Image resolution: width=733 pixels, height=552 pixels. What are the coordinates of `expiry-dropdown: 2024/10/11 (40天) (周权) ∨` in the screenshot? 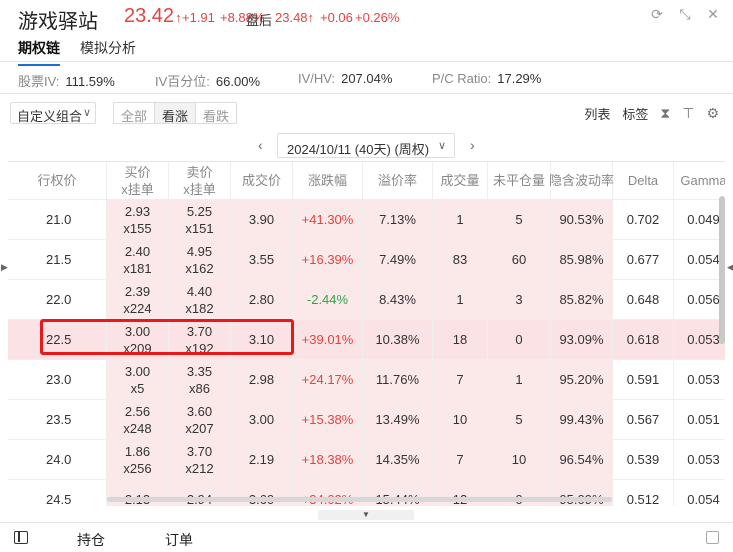 It's located at (366, 145).